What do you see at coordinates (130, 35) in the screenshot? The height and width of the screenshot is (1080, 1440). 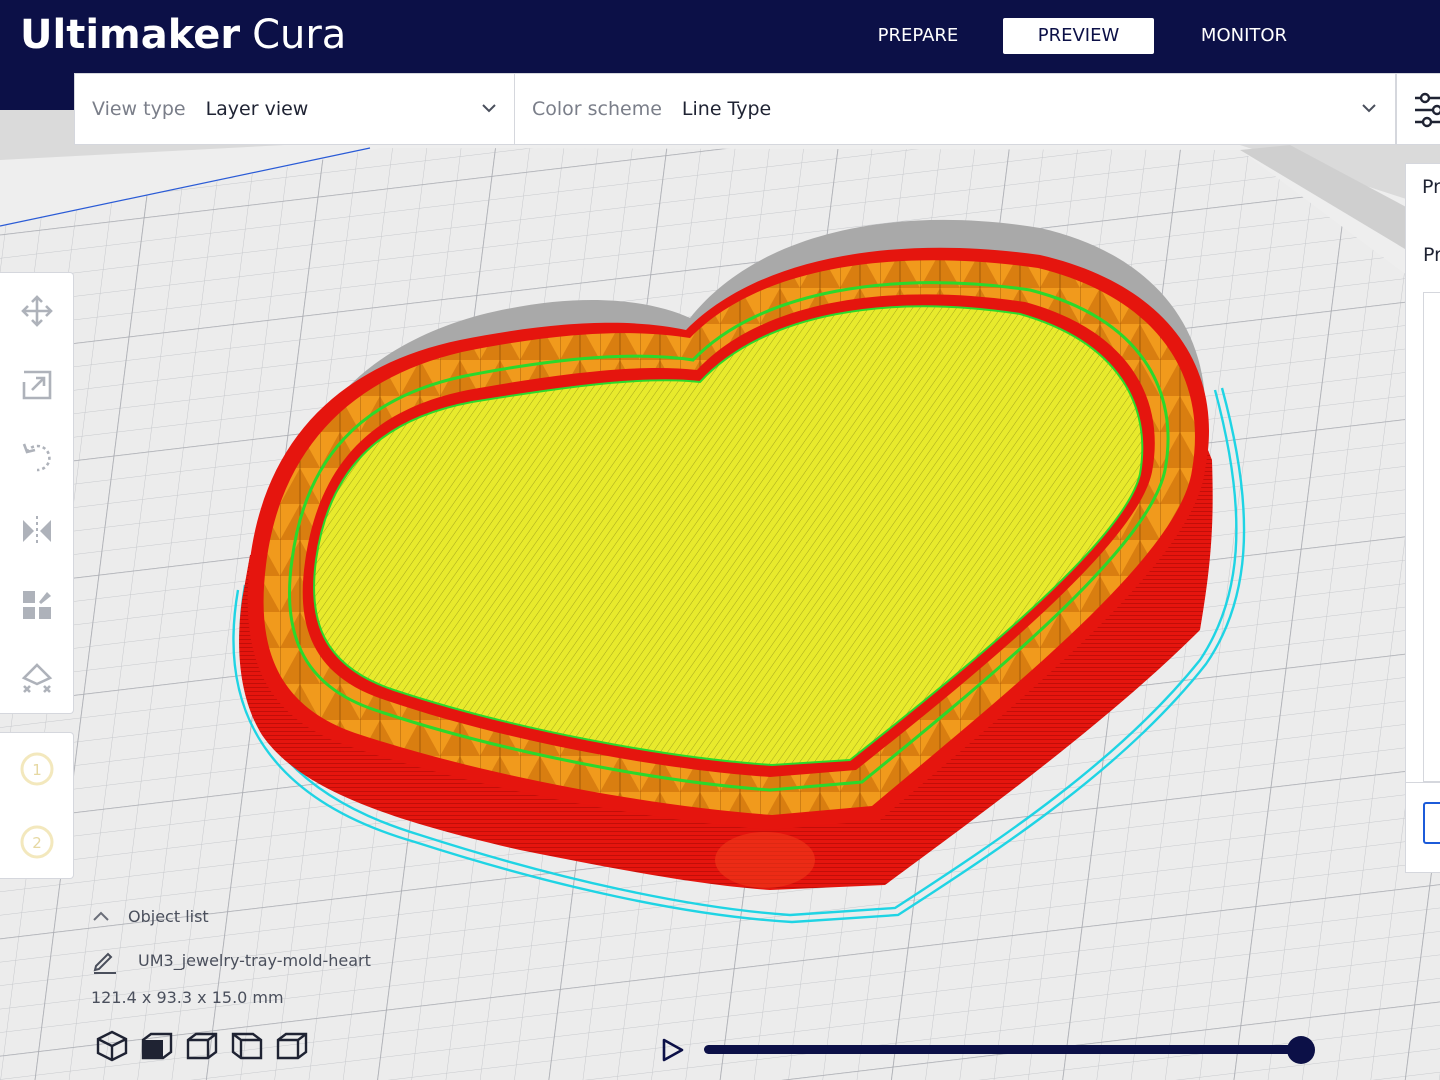 I see `logo-brand: Ultimaker` at bounding box center [130, 35].